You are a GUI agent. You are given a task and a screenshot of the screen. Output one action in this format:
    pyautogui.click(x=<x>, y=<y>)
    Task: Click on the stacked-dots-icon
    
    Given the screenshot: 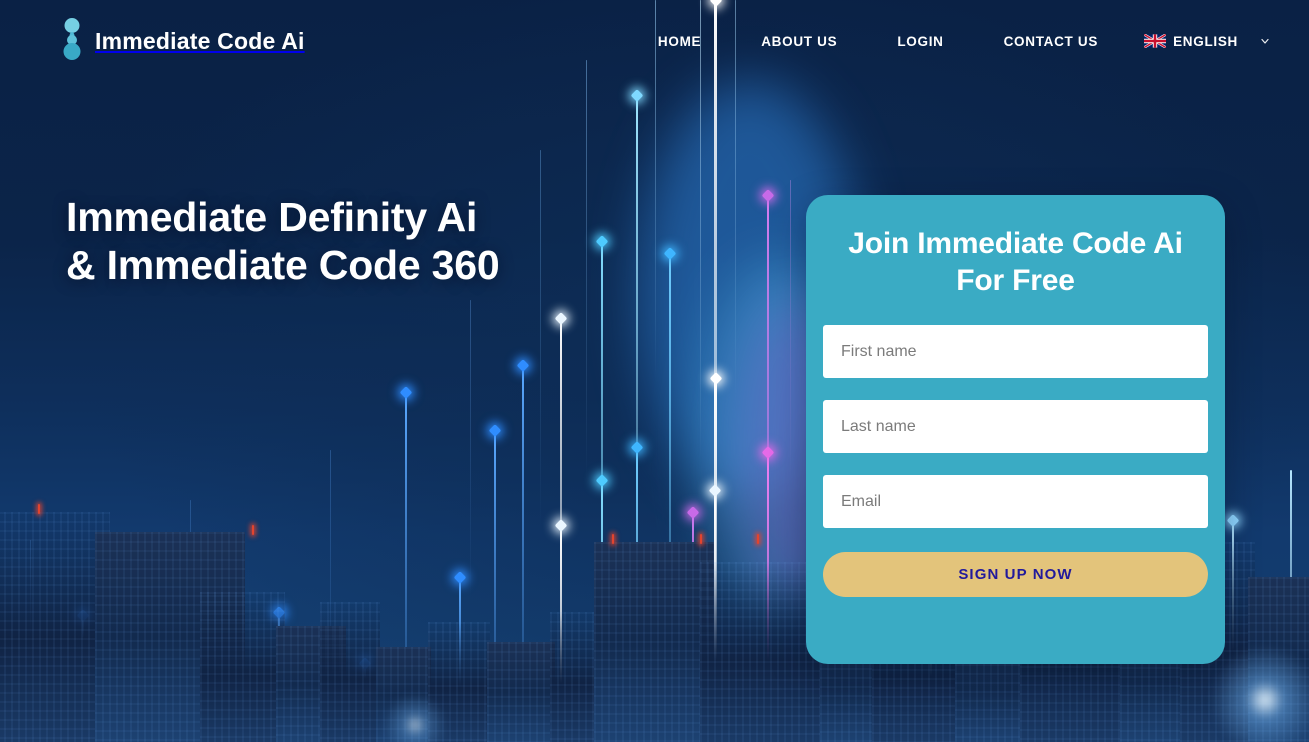 What is the action you would take?
    pyautogui.click(x=72, y=41)
    